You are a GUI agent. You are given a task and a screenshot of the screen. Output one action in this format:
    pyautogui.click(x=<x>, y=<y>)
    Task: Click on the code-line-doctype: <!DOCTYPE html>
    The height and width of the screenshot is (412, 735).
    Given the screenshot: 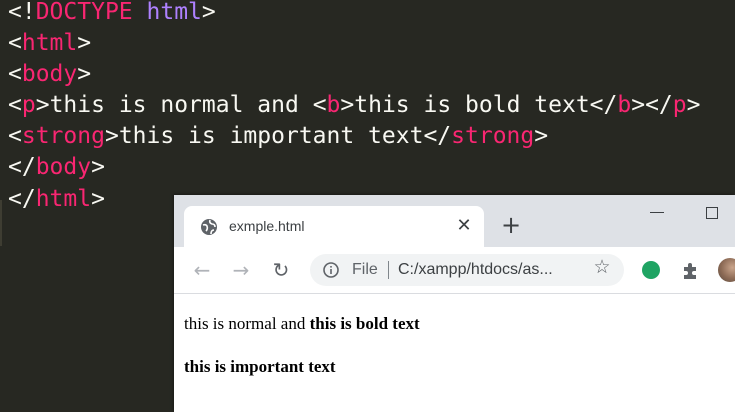 What is the action you would take?
    pyautogui.click(x=112, y=14)
    